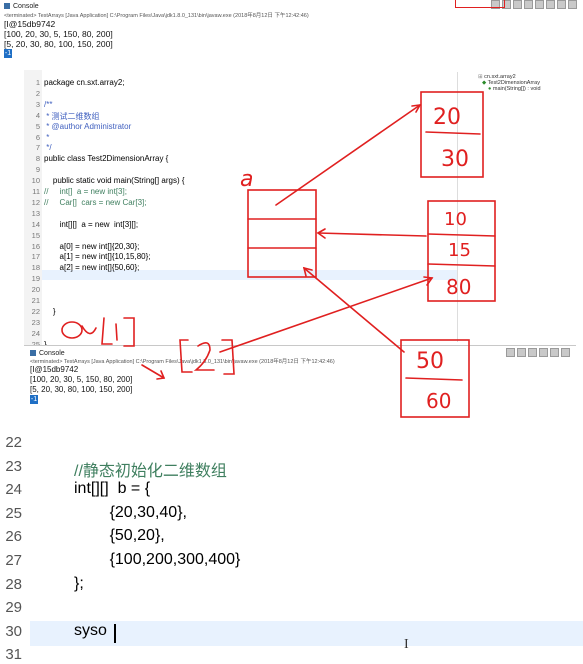  What do you see at coordinates (115, 633) in the screenshot?
I see `text-cursor` at bounding box center [115, 633].